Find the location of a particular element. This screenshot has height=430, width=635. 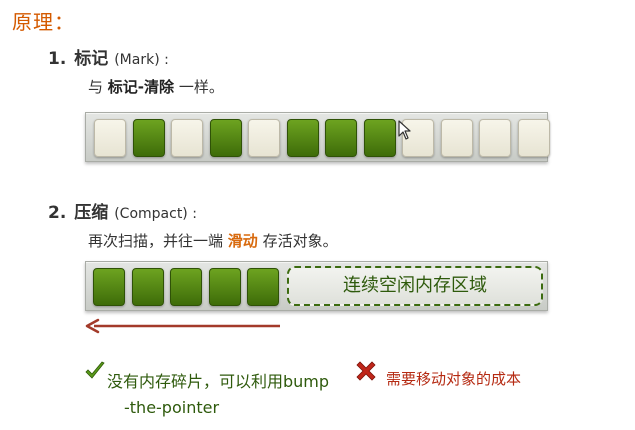

step2-title: 压缩 is located at coordinates (91, 213).